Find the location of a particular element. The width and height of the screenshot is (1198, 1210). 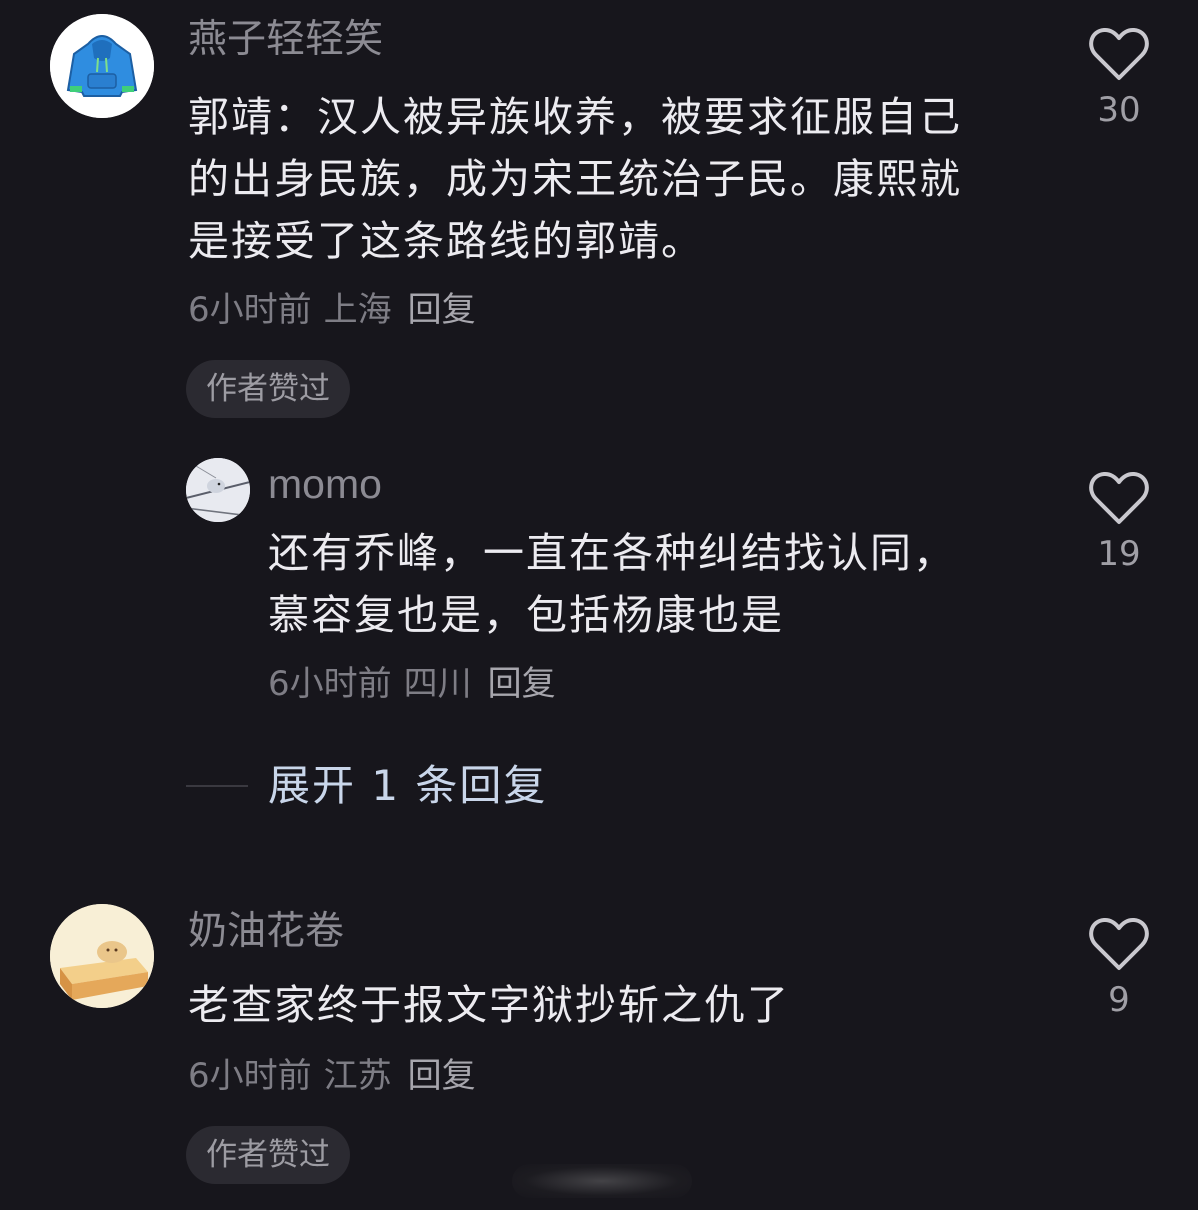

like-button: 19 is located at coordinates (1119, 523).